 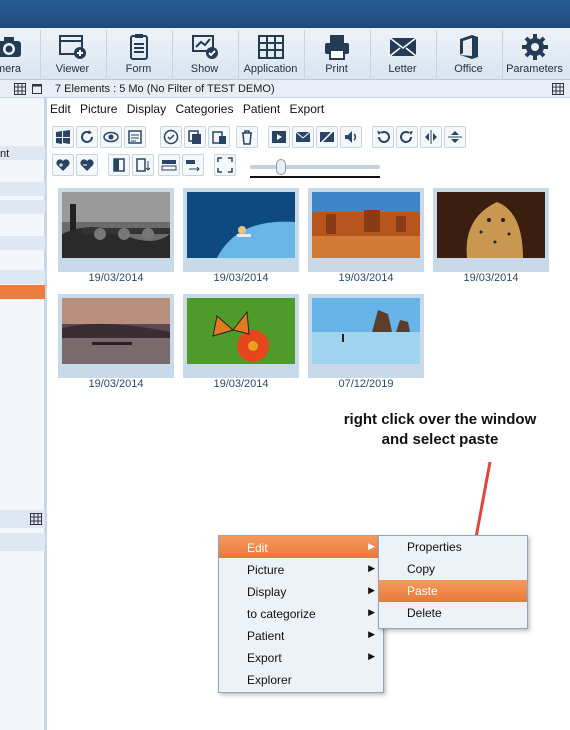 What do you see at coordinates (116, 331) in the screenshot?
I see `lake-sunset-image` at bounding box center [116, 331].